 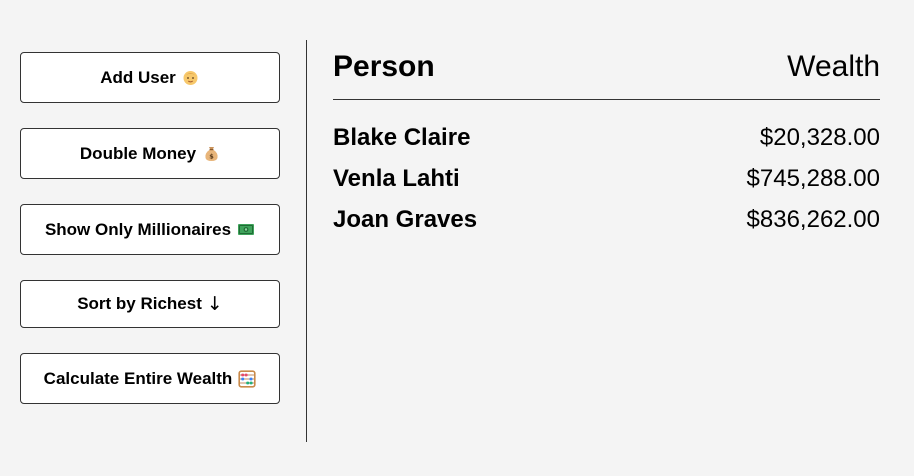 I want to click on calculate-wealth-label: Calculate Entire Wealth, so click(x=138, y=378).